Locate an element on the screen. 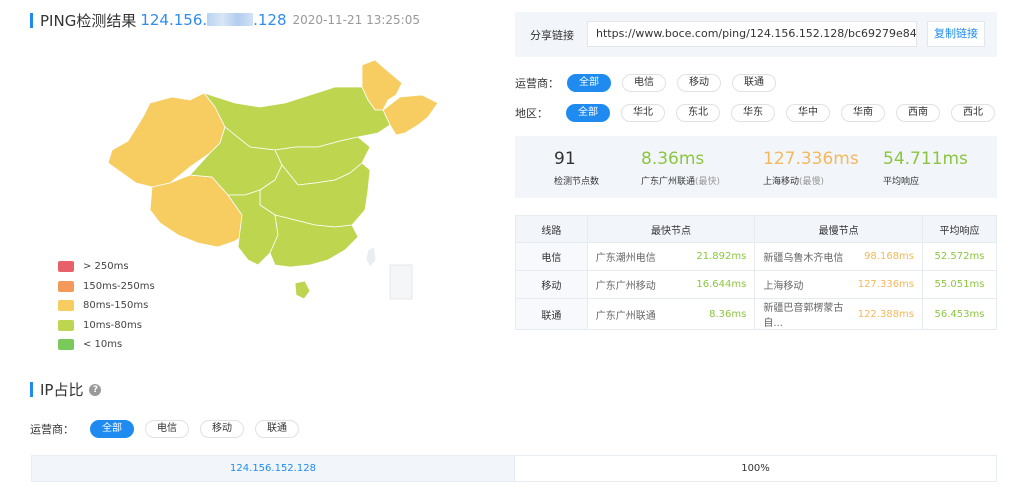  region-filter: 地区： 全部 华北 东北 华东 华中 华南 西南 西北 is located at coordinates (760, 113).